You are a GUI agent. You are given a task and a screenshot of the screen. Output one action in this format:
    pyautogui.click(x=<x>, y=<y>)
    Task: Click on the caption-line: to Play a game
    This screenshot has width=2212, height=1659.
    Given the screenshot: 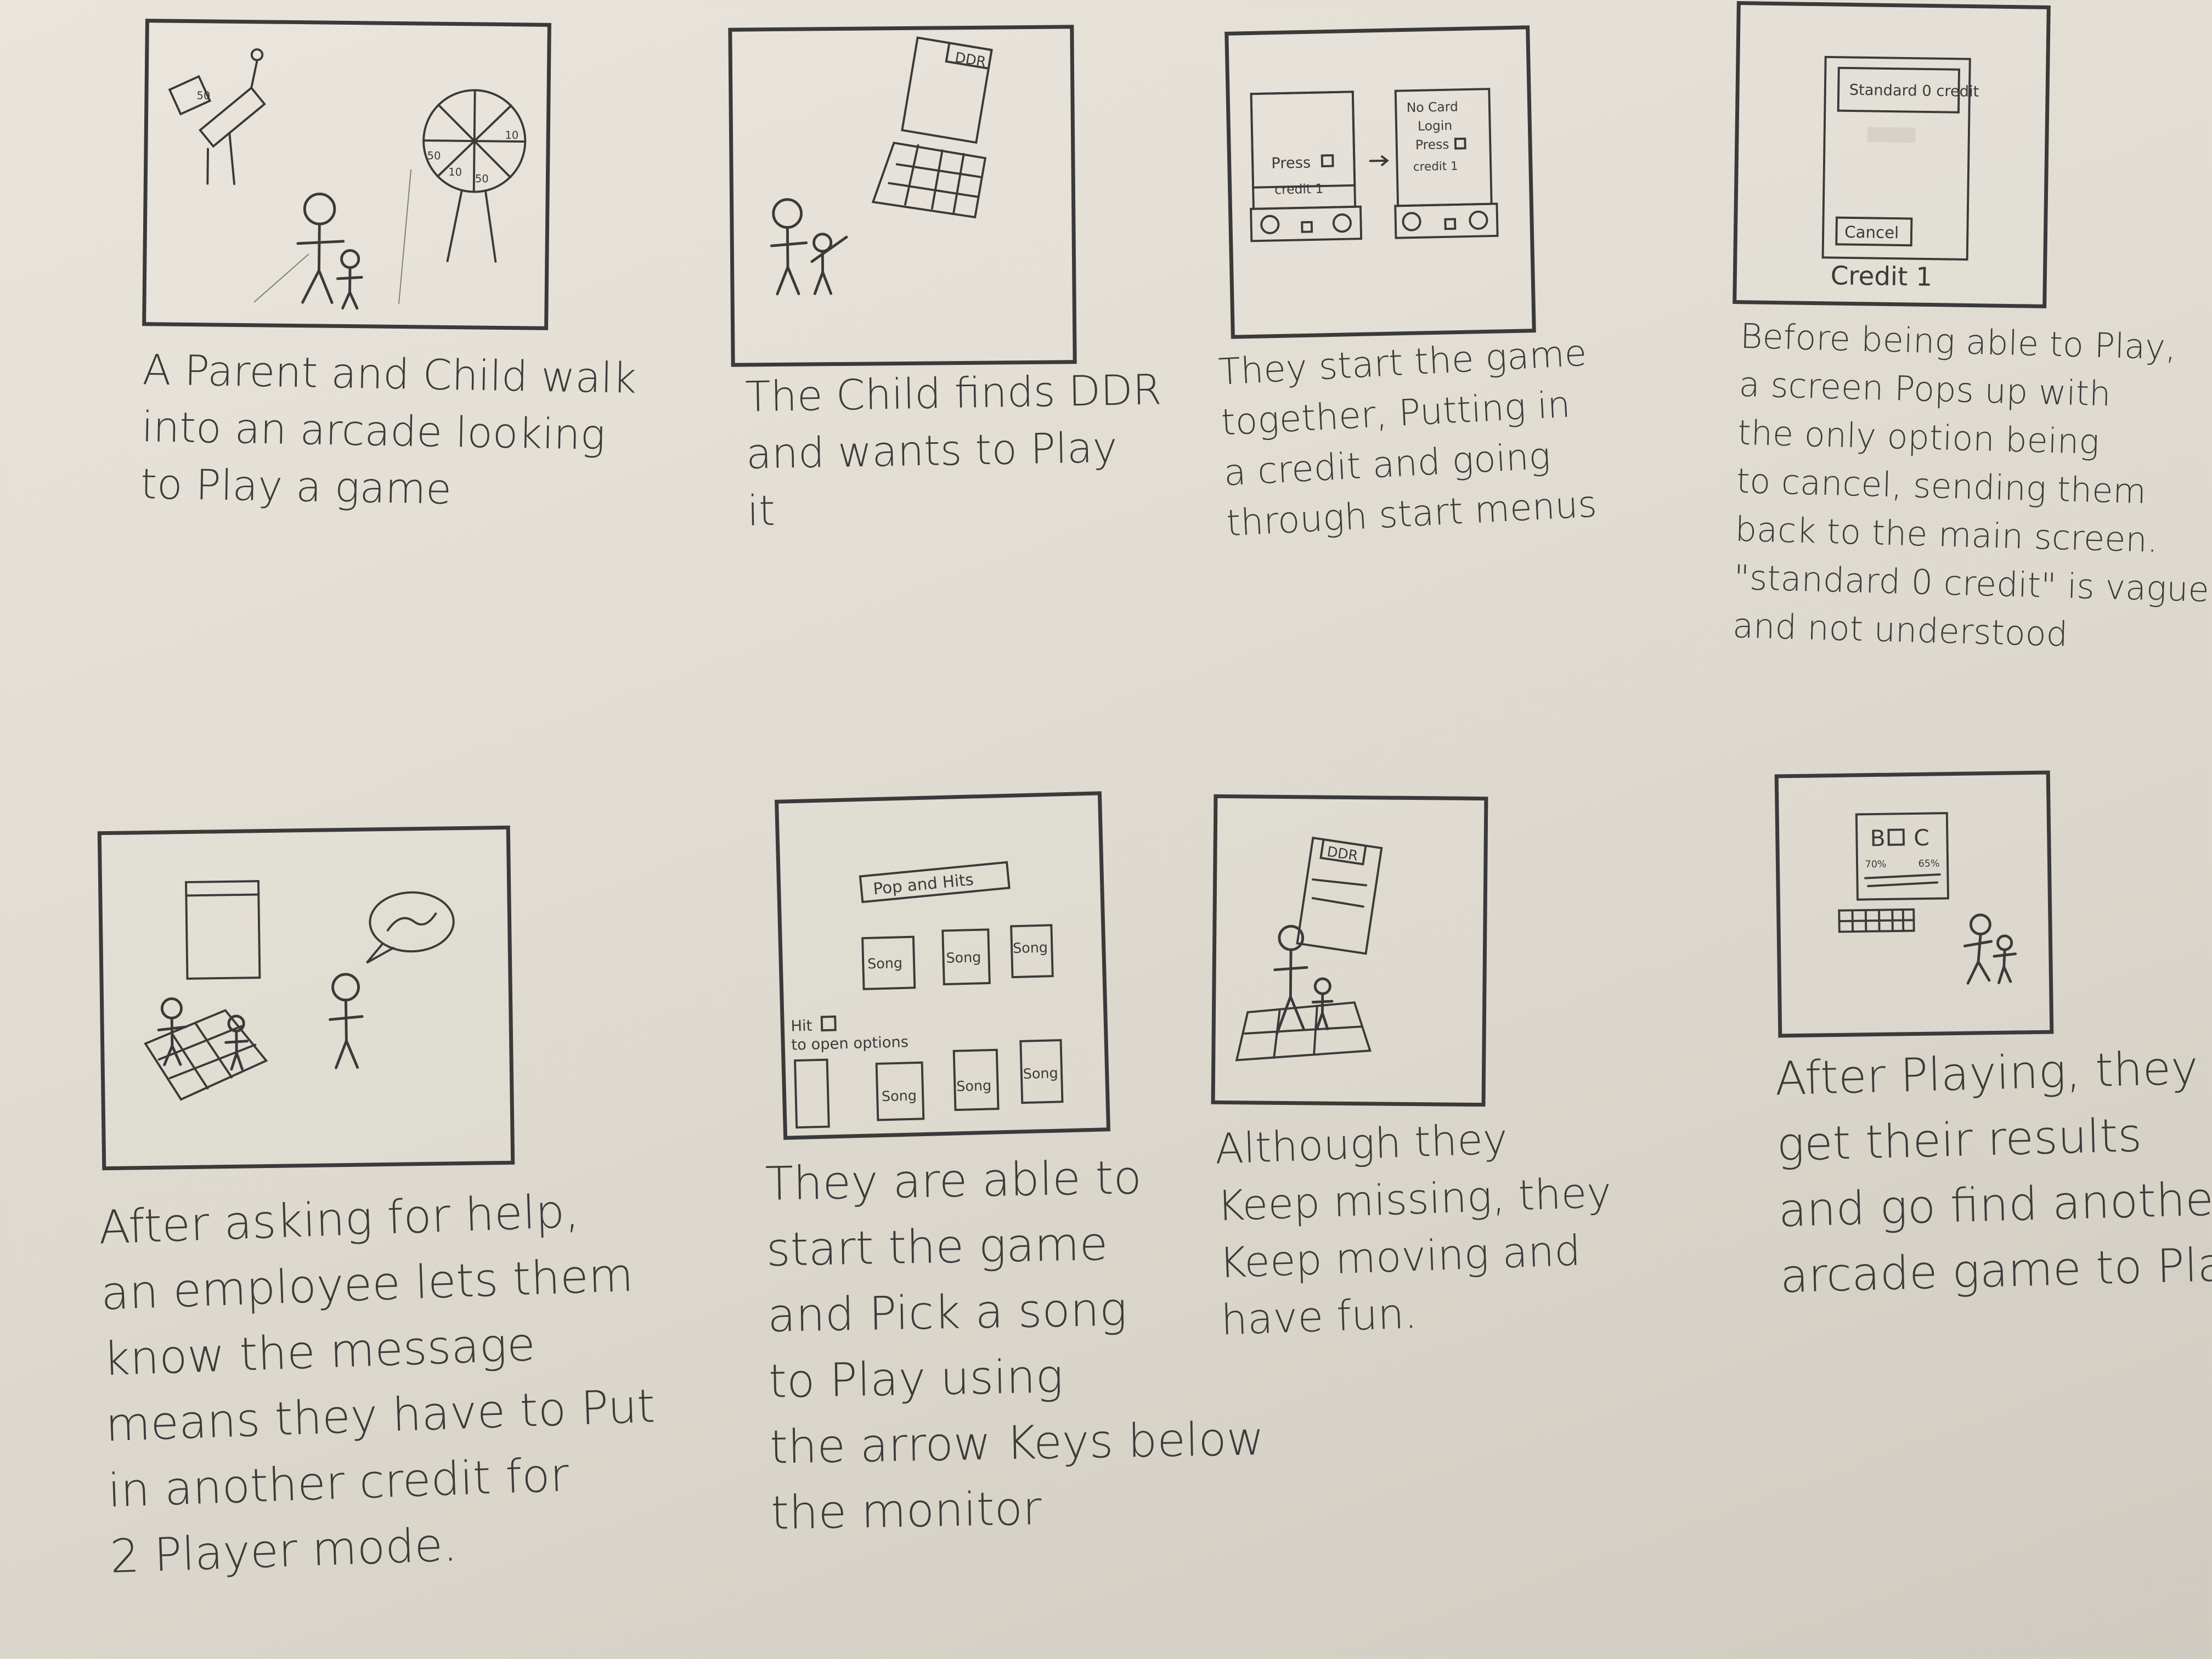 What is the action you would take?
    pyautogui.click(x=296, y=486)
    